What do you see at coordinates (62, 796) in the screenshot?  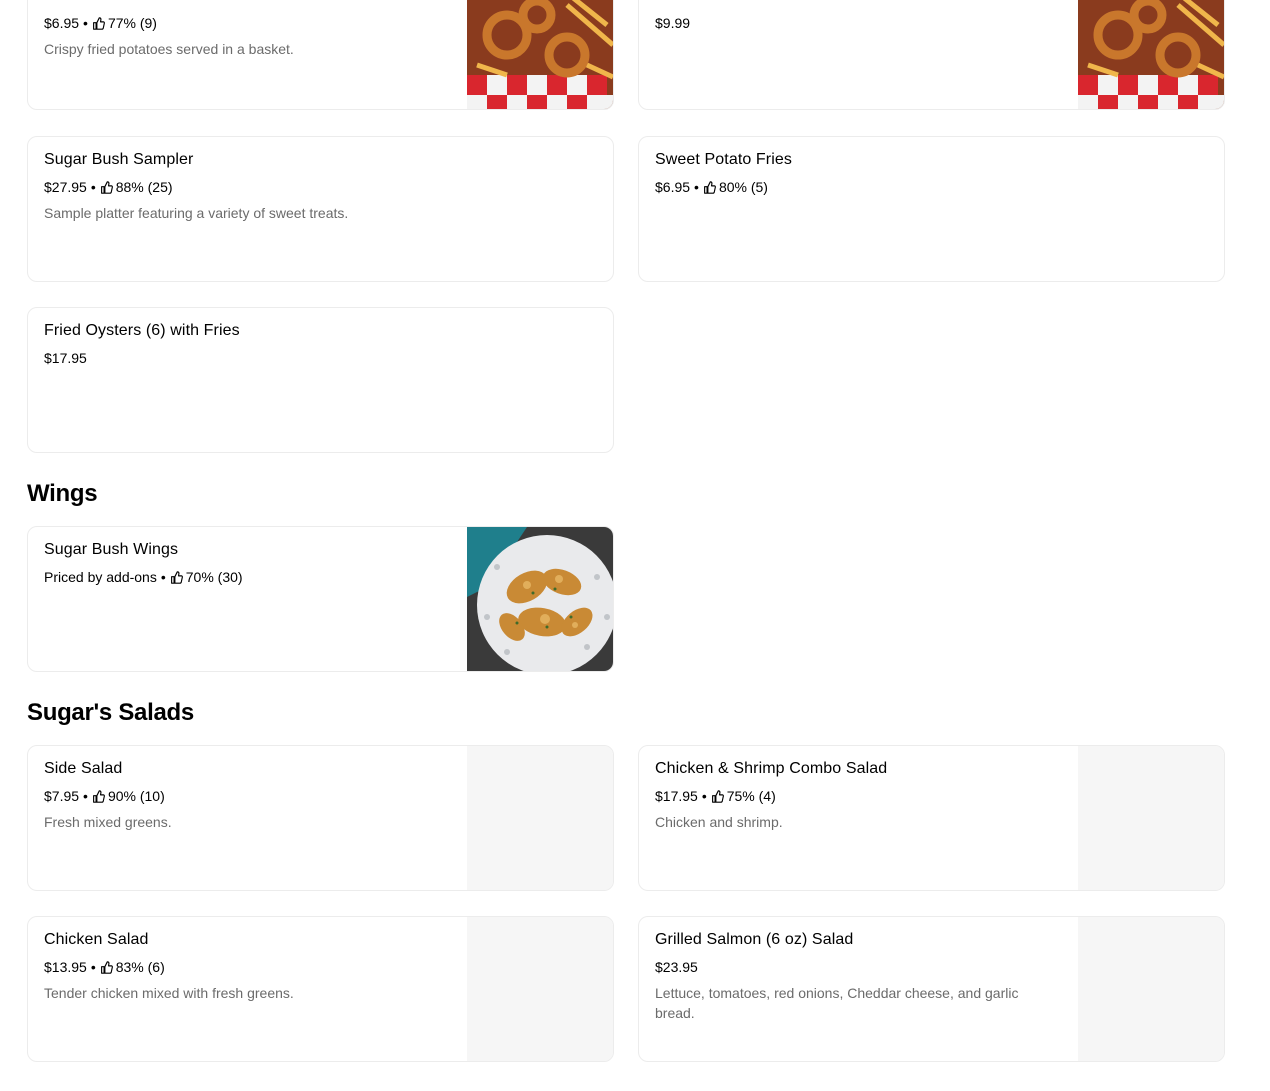 I see `item-price: $7.95` at bounding box center [62, 796].